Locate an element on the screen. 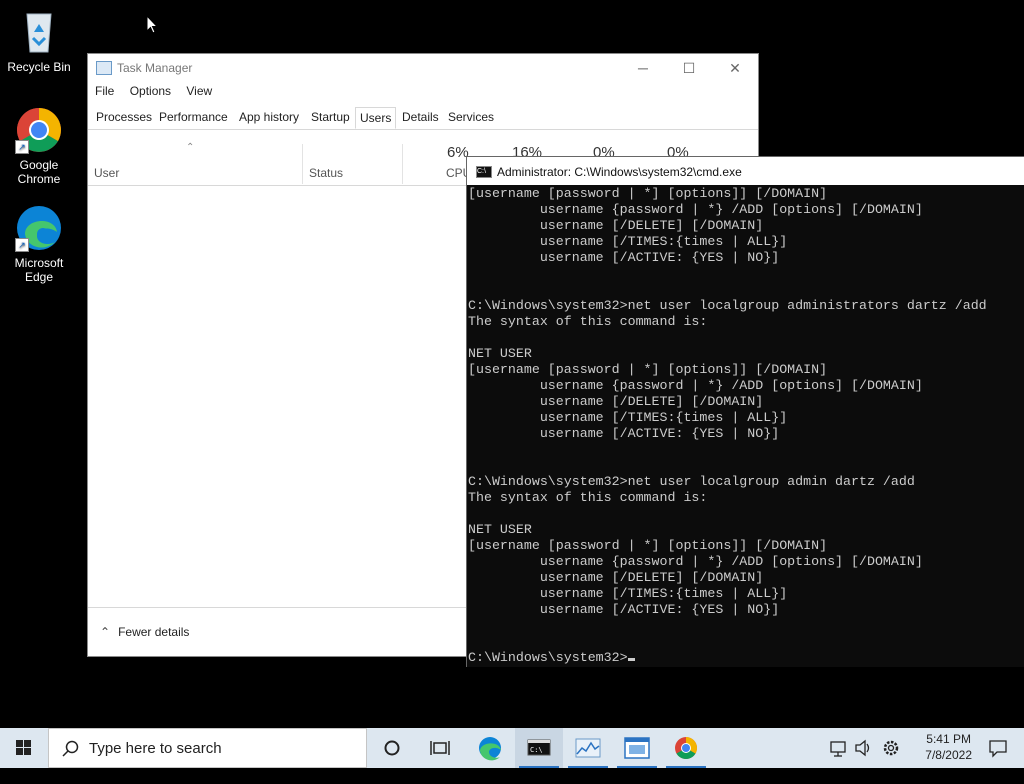  edge-icon is located at coordinates (490, 749).